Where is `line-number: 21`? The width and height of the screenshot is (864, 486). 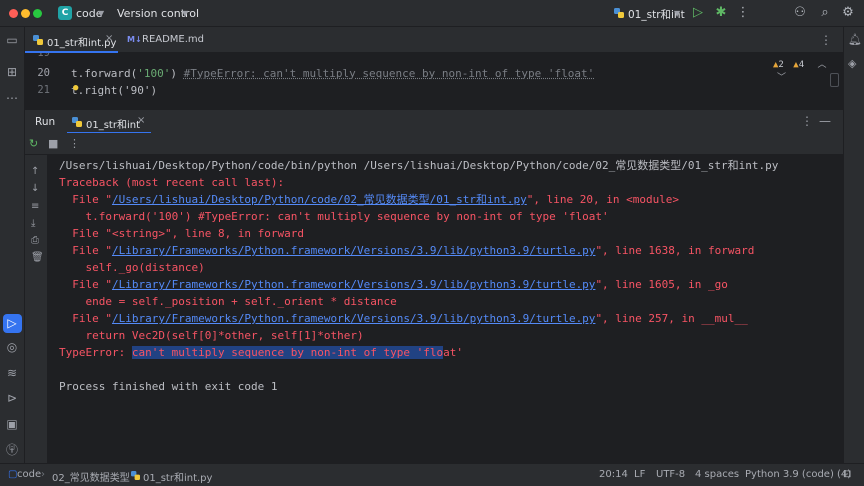
line-number: 21 is located at coordinates (43, 90).